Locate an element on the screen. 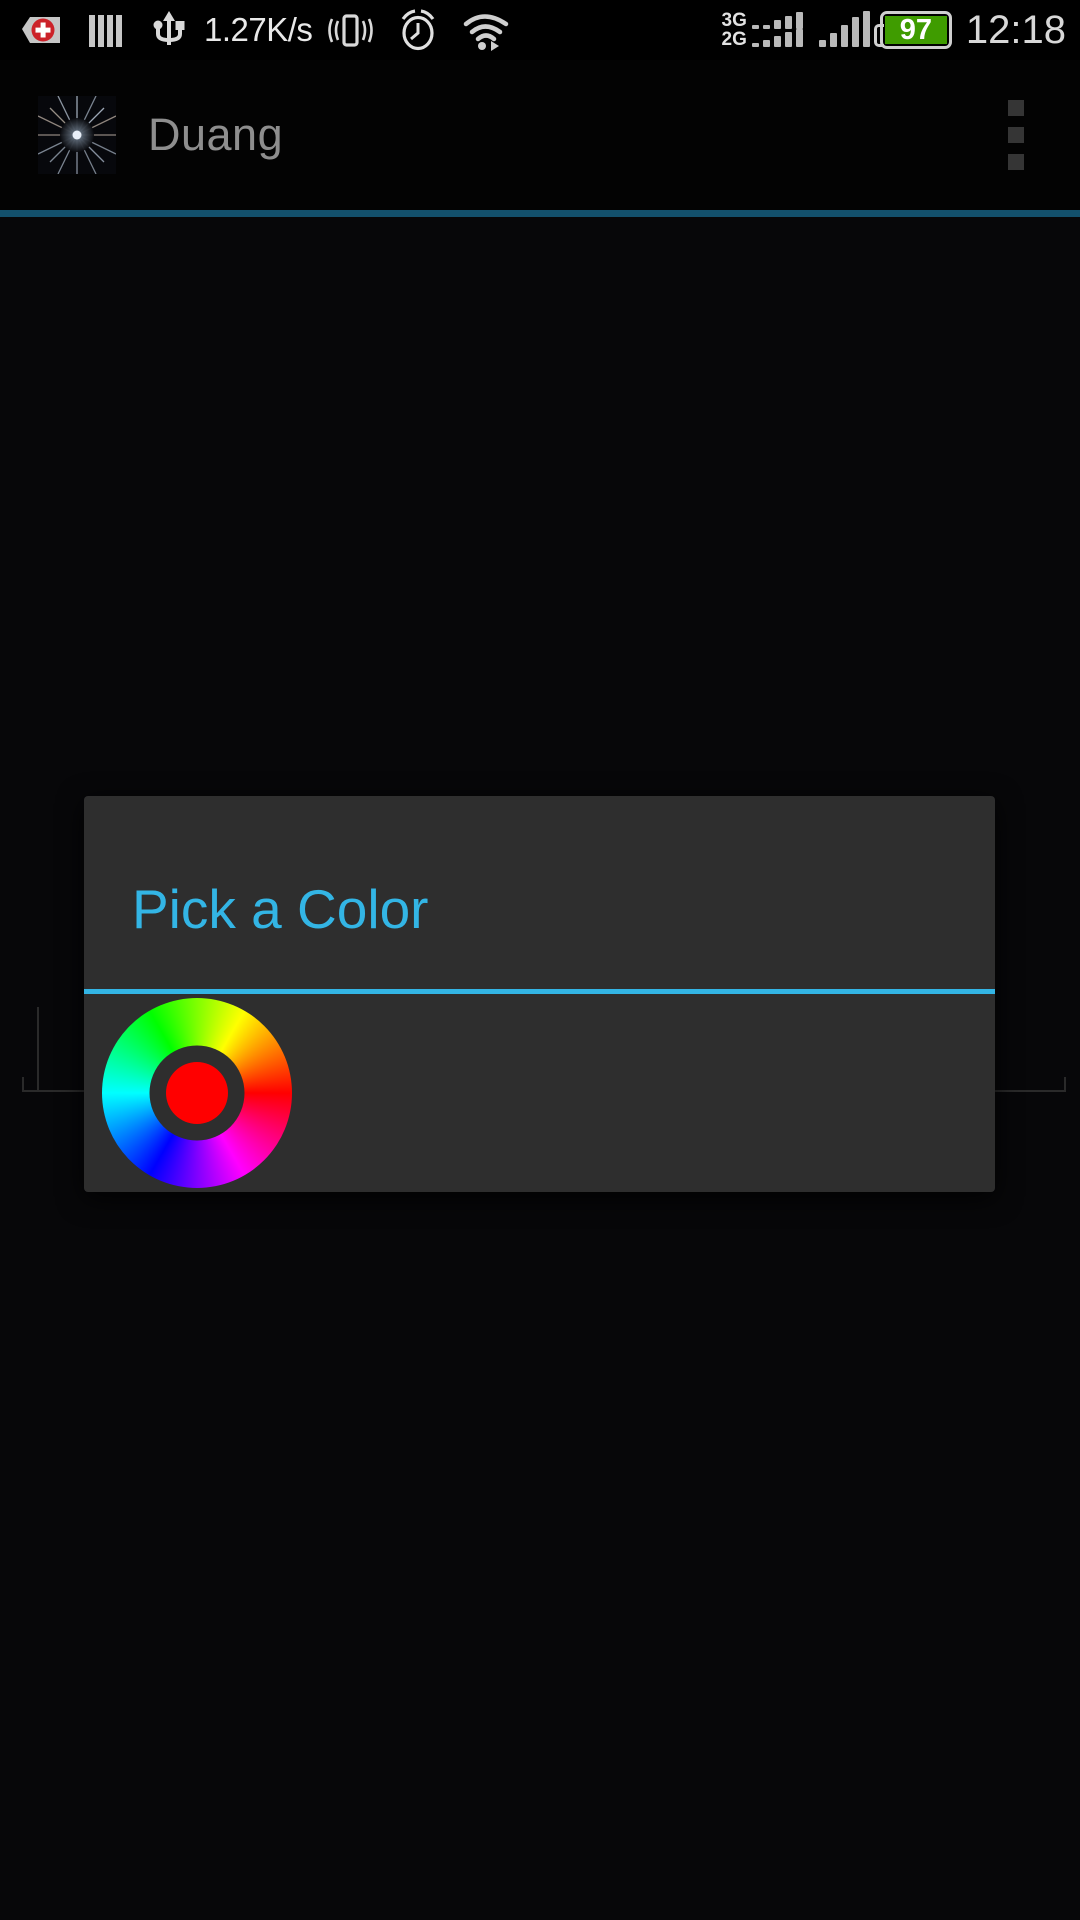 The width and height of the screenshot is (1080, 1920). vibrate-icon is located at coordinates (350, 30).